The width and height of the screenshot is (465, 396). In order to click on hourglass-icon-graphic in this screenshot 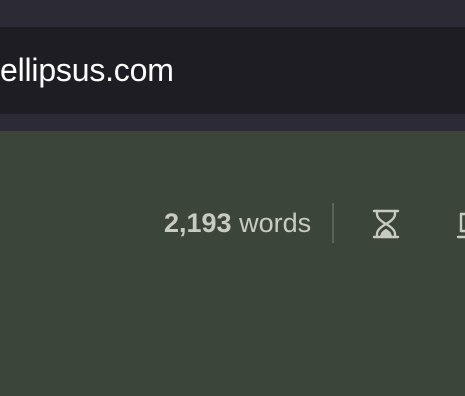, I will do `click(386, 224)`.